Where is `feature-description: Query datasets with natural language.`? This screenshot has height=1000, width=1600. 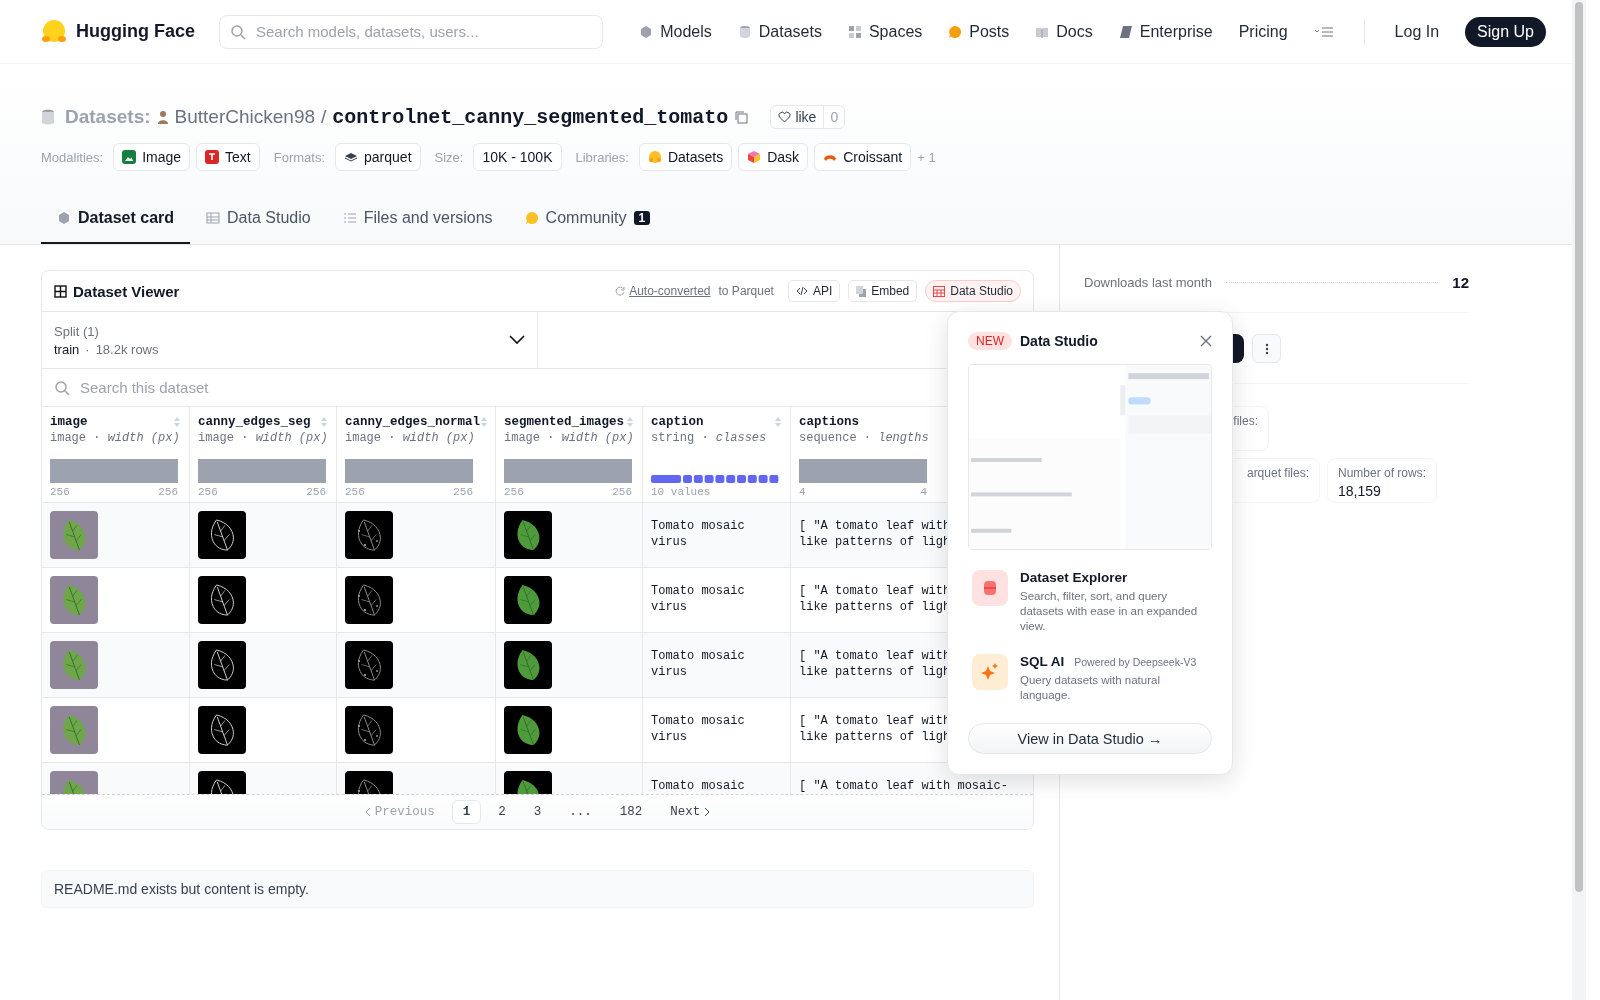 feature-description: Query datasets with natural language. is located at coordinates (1090, 688).